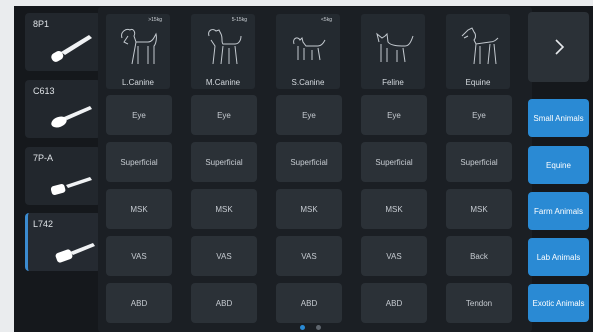 This screenshot has height=332, width=593. Describe the element at coordinates (224, 256) in the screenshot. I see `preset-vas-medium-canine: VAS` at that location.